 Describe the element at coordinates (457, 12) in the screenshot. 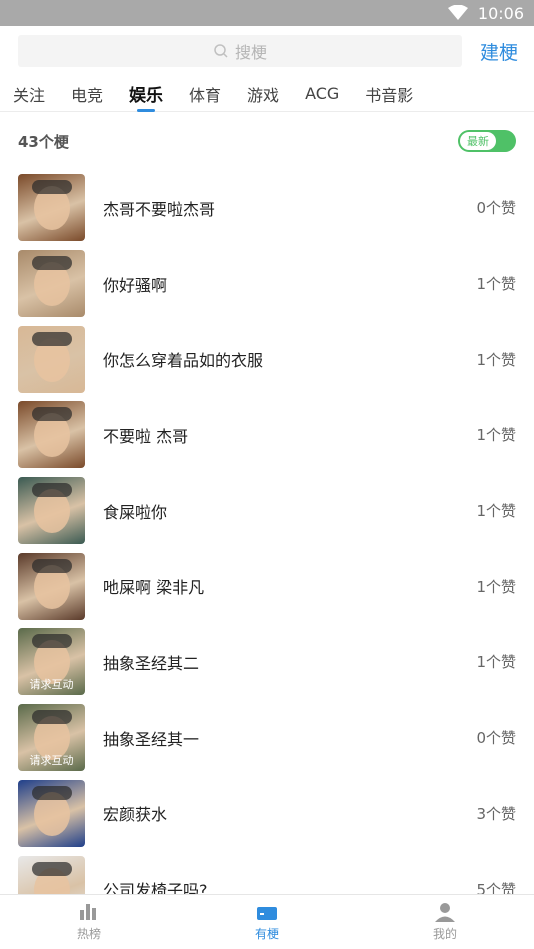

I see `wifi-icon` at that location.